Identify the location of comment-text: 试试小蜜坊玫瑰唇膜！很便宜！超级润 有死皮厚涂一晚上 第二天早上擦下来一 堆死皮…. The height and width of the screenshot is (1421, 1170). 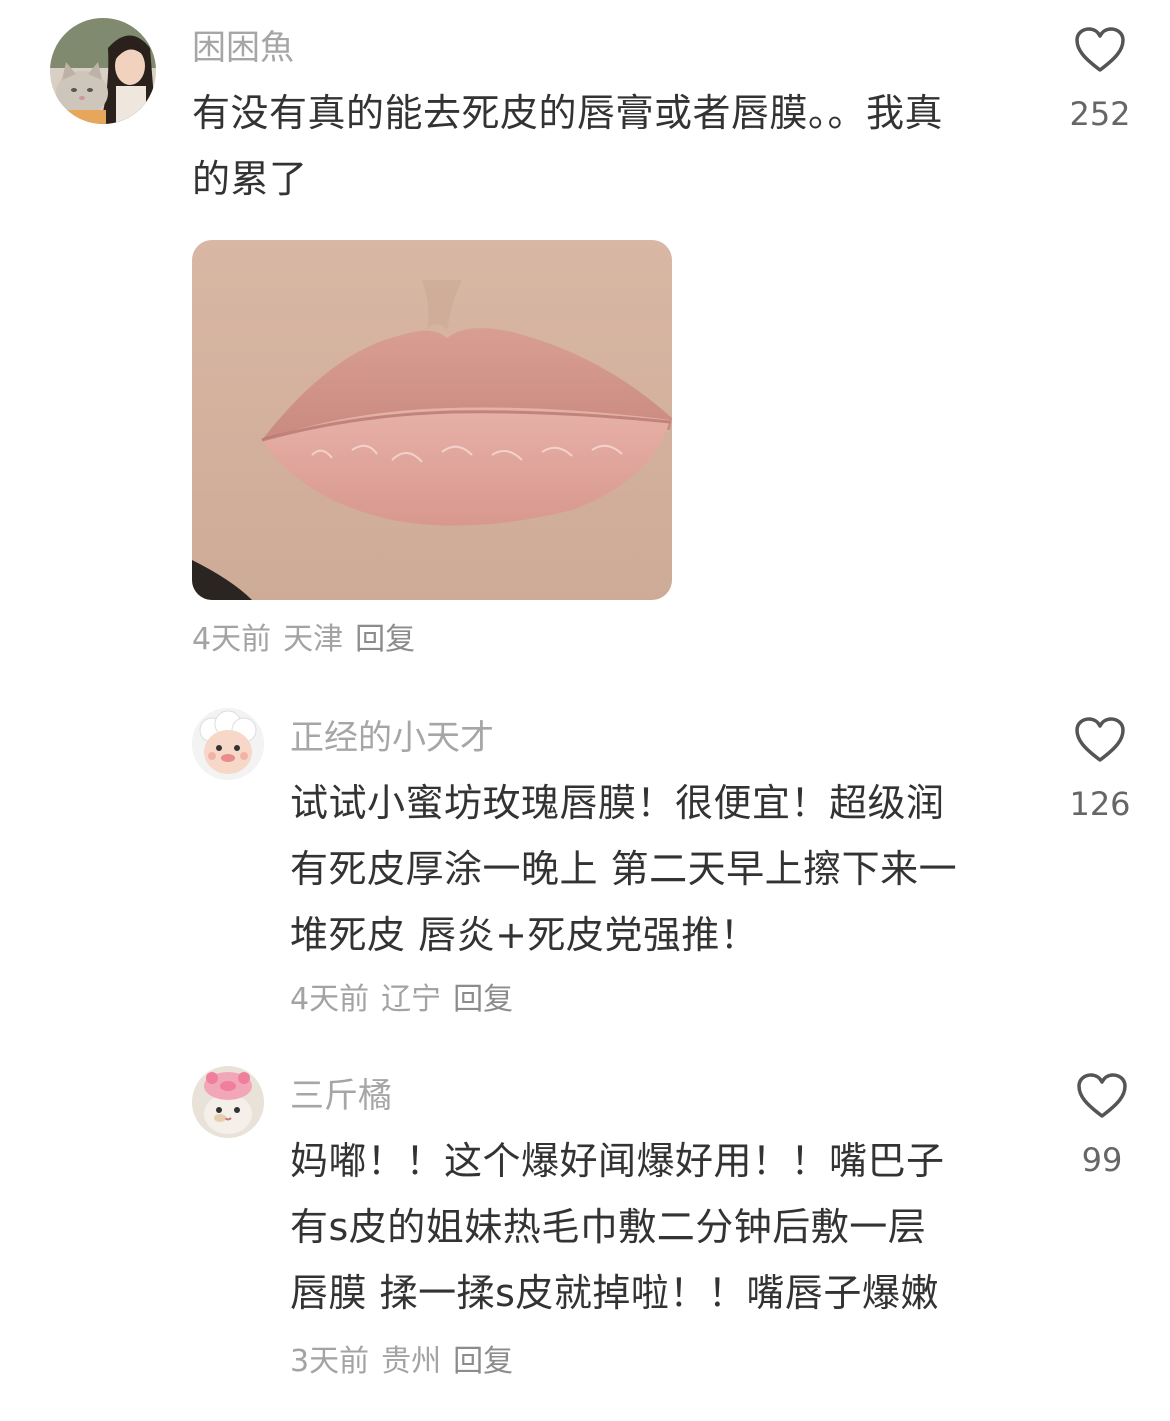
(623, 869).